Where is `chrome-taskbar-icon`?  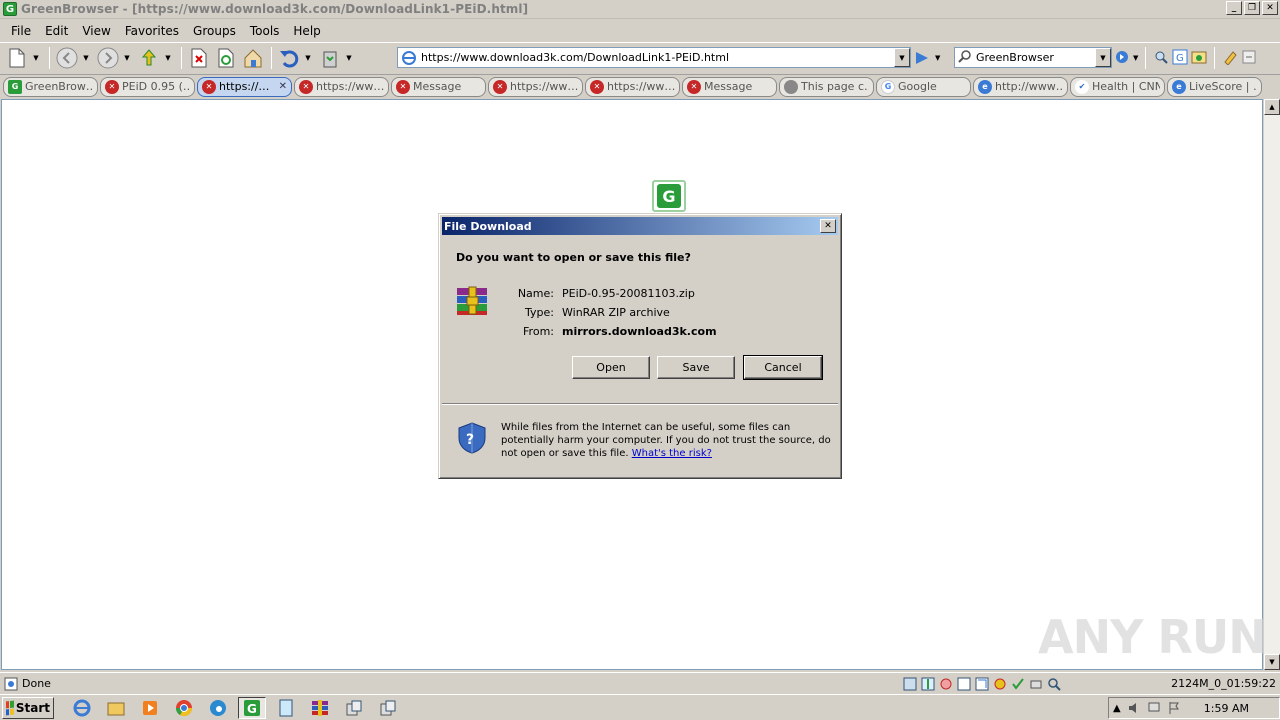
chrome-taskbar-icon is located at coordinates (184, 708).